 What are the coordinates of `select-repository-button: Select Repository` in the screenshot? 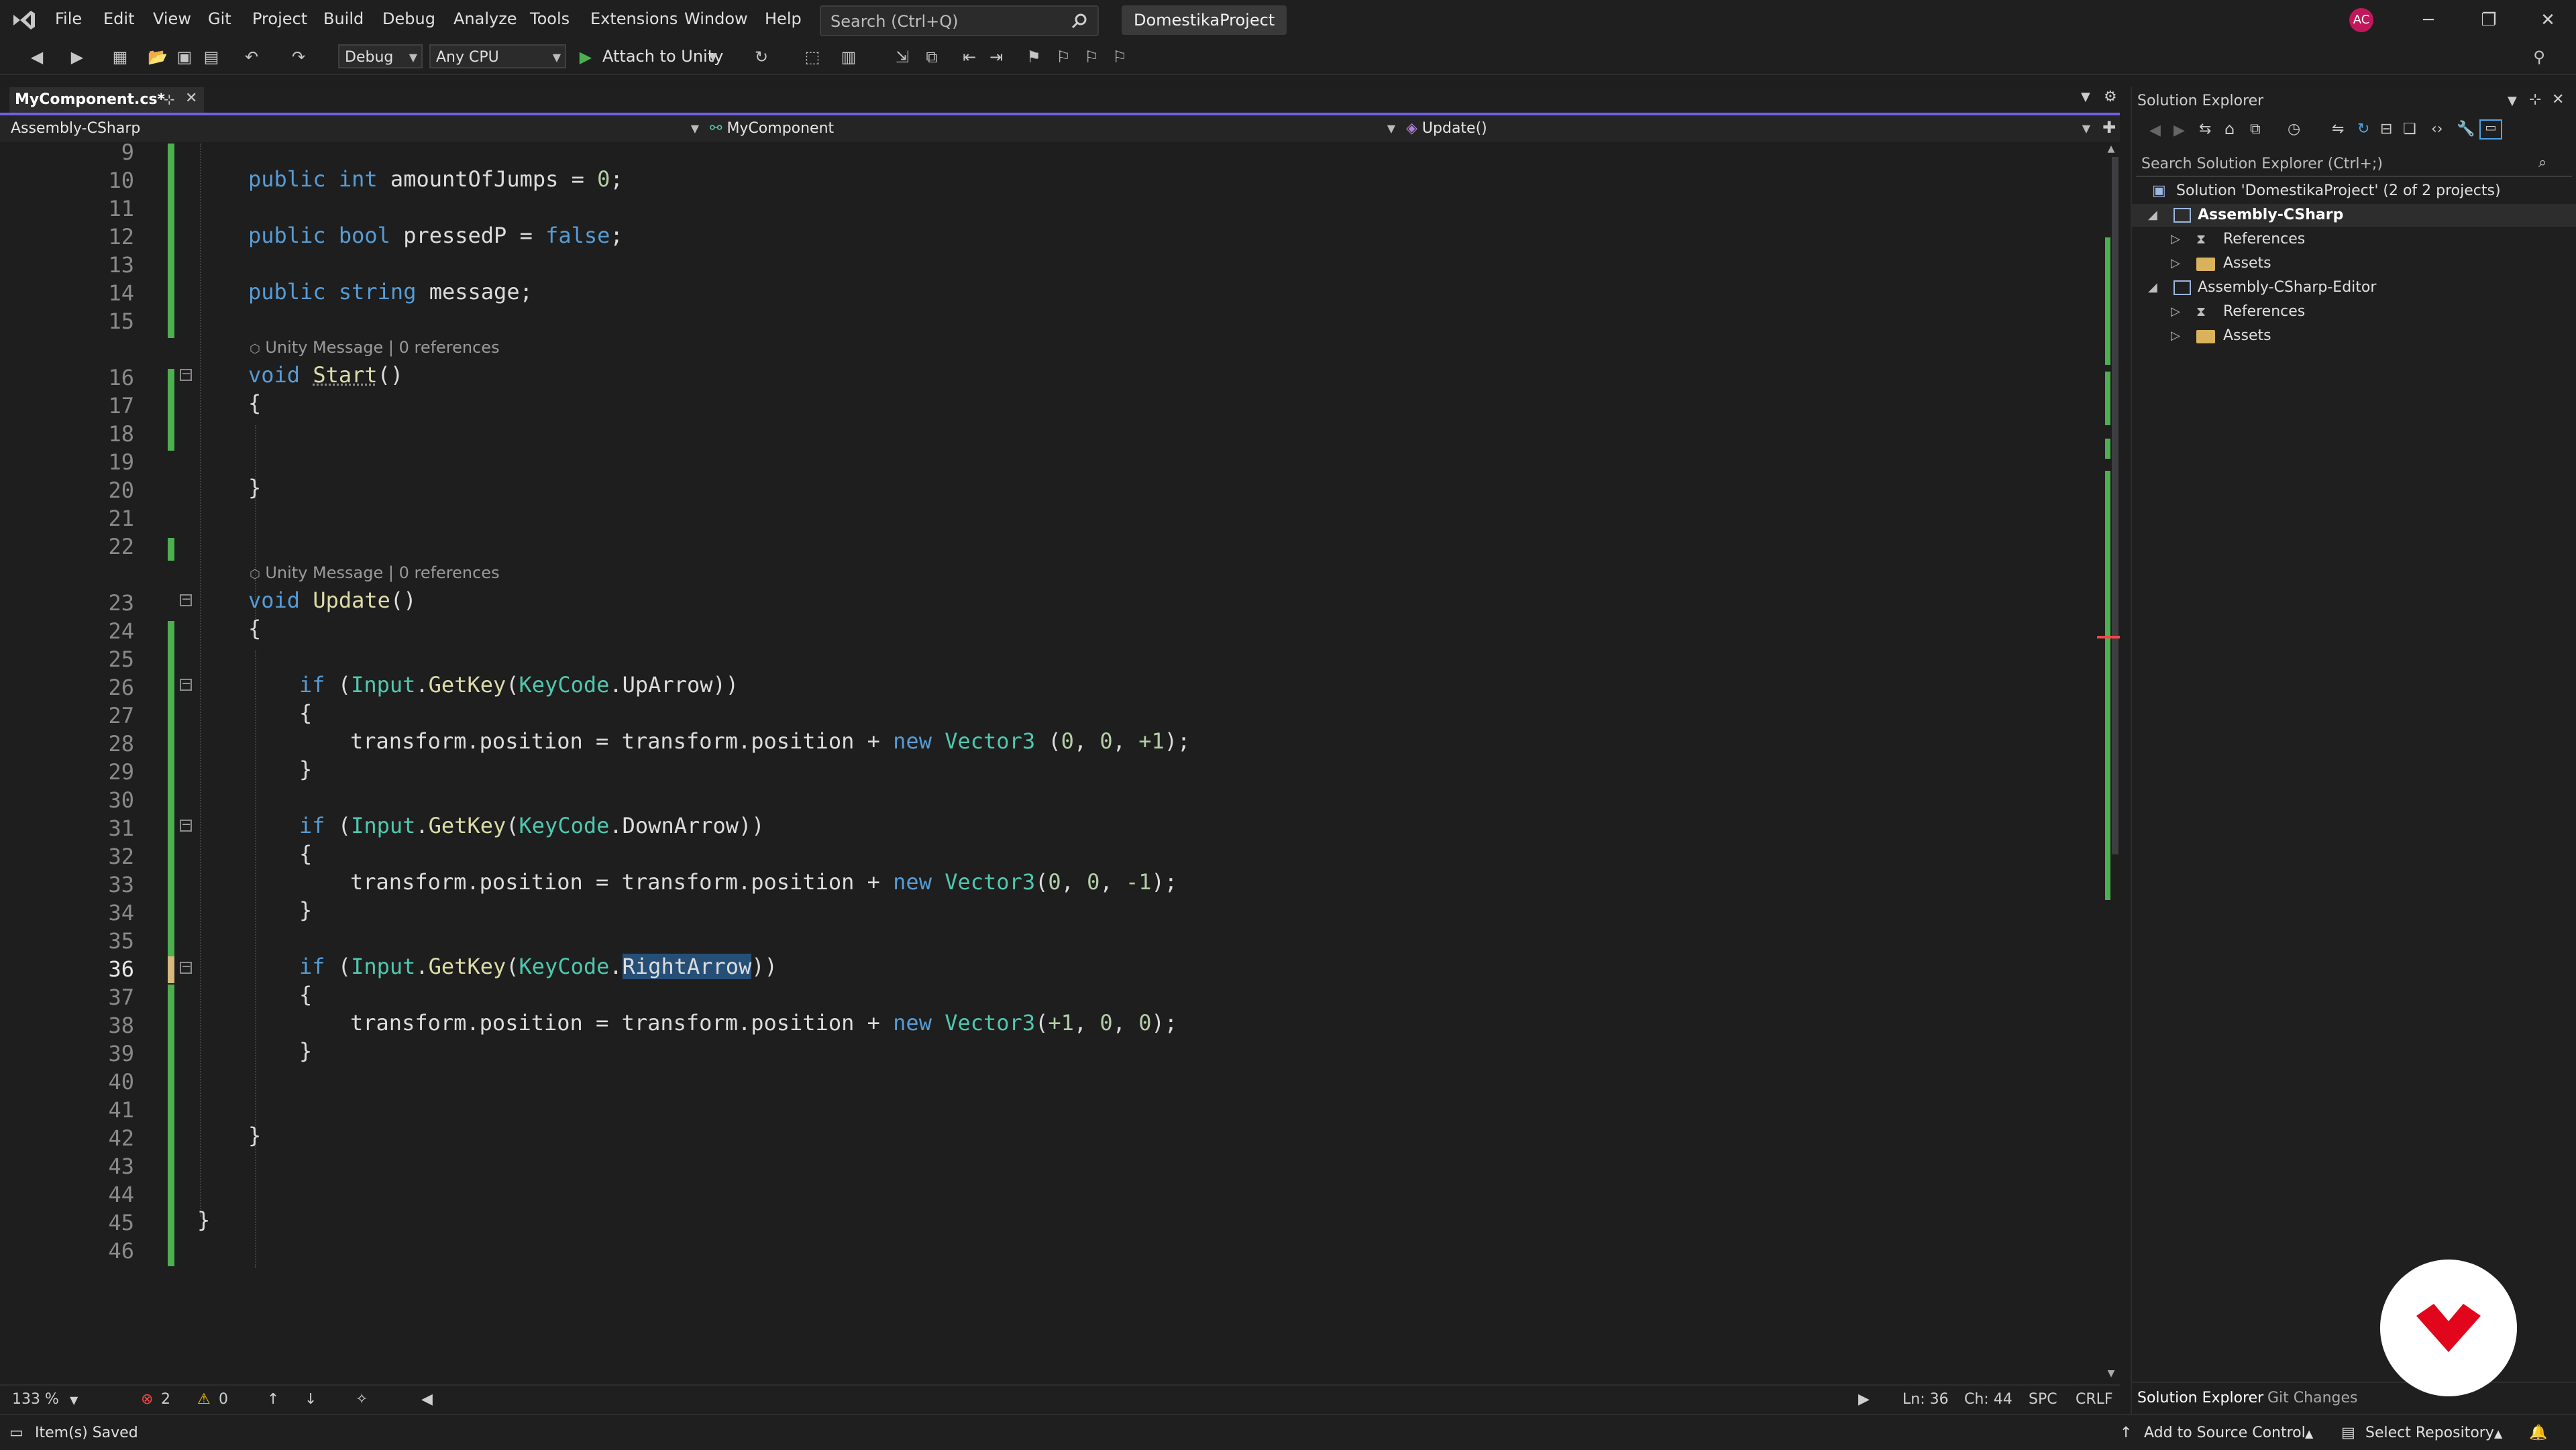 It's located at (2429, 1433).